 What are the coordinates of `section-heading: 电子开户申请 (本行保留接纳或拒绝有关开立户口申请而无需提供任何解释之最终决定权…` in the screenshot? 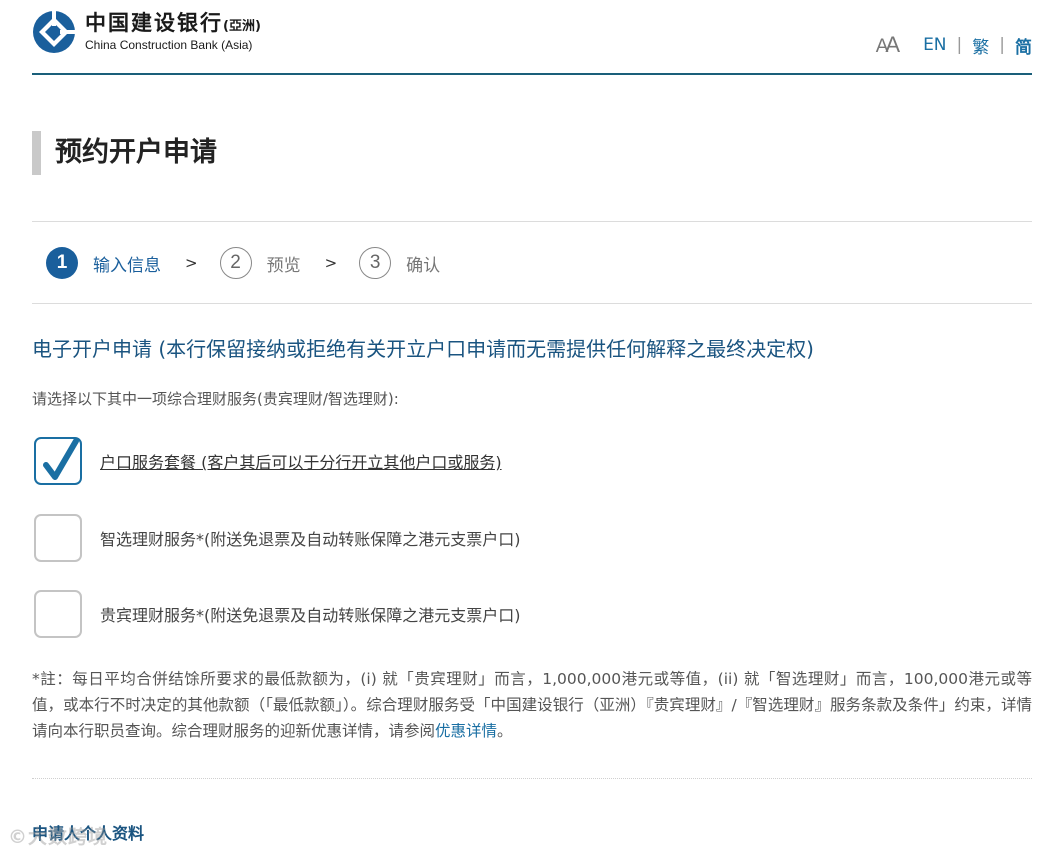 It's located at (423, 349).